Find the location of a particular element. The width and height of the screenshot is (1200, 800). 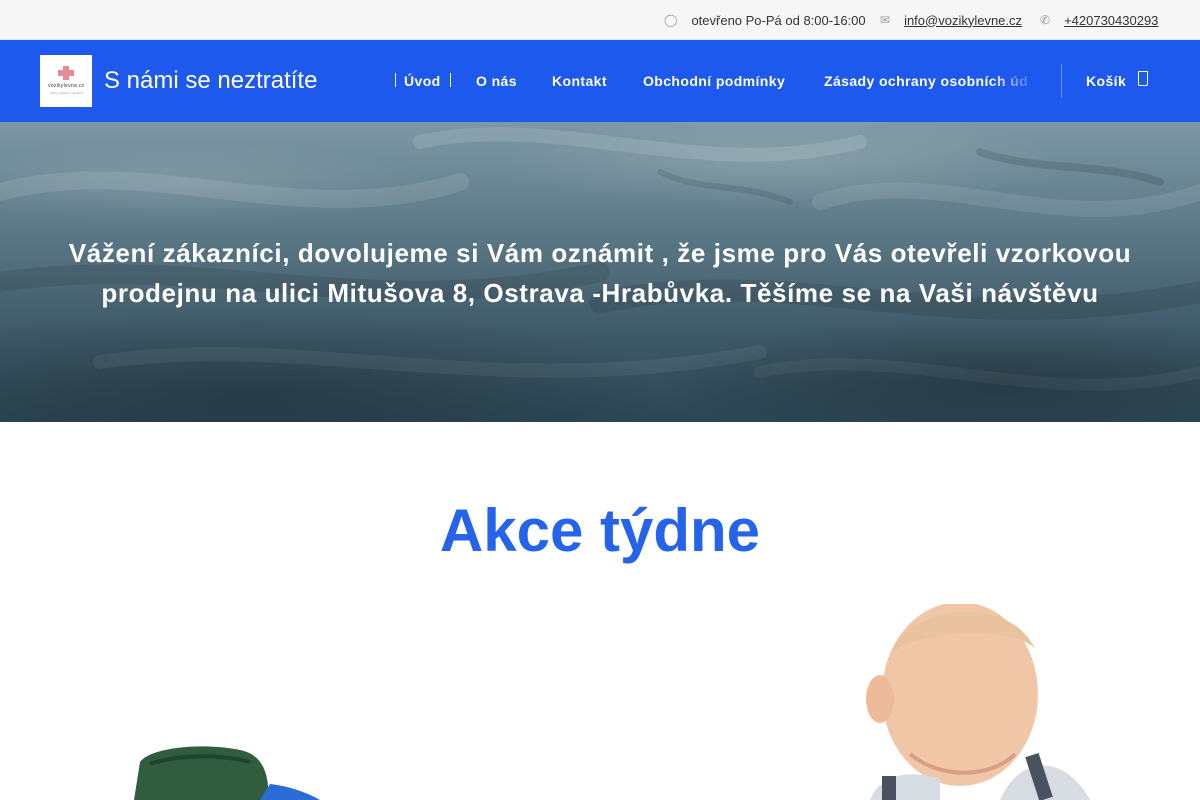

nav-item-kontakt: Kontakt is located at coordinates (579, 81).